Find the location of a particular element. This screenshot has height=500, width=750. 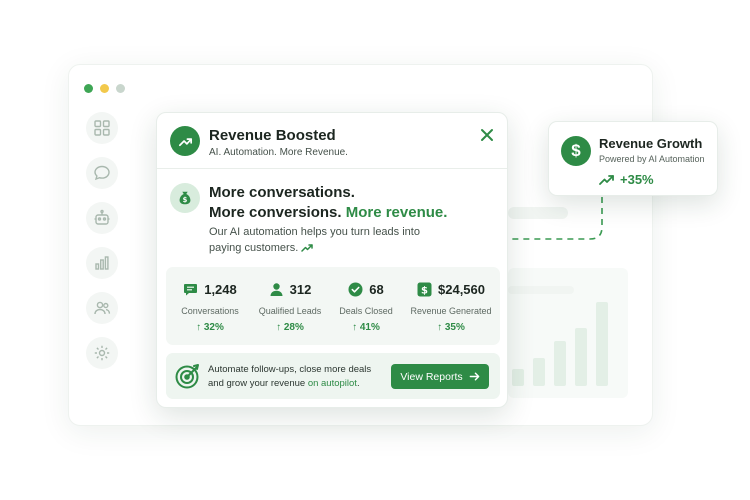

stat-delta: ↑ 41% is located at coordinates (366, 327).